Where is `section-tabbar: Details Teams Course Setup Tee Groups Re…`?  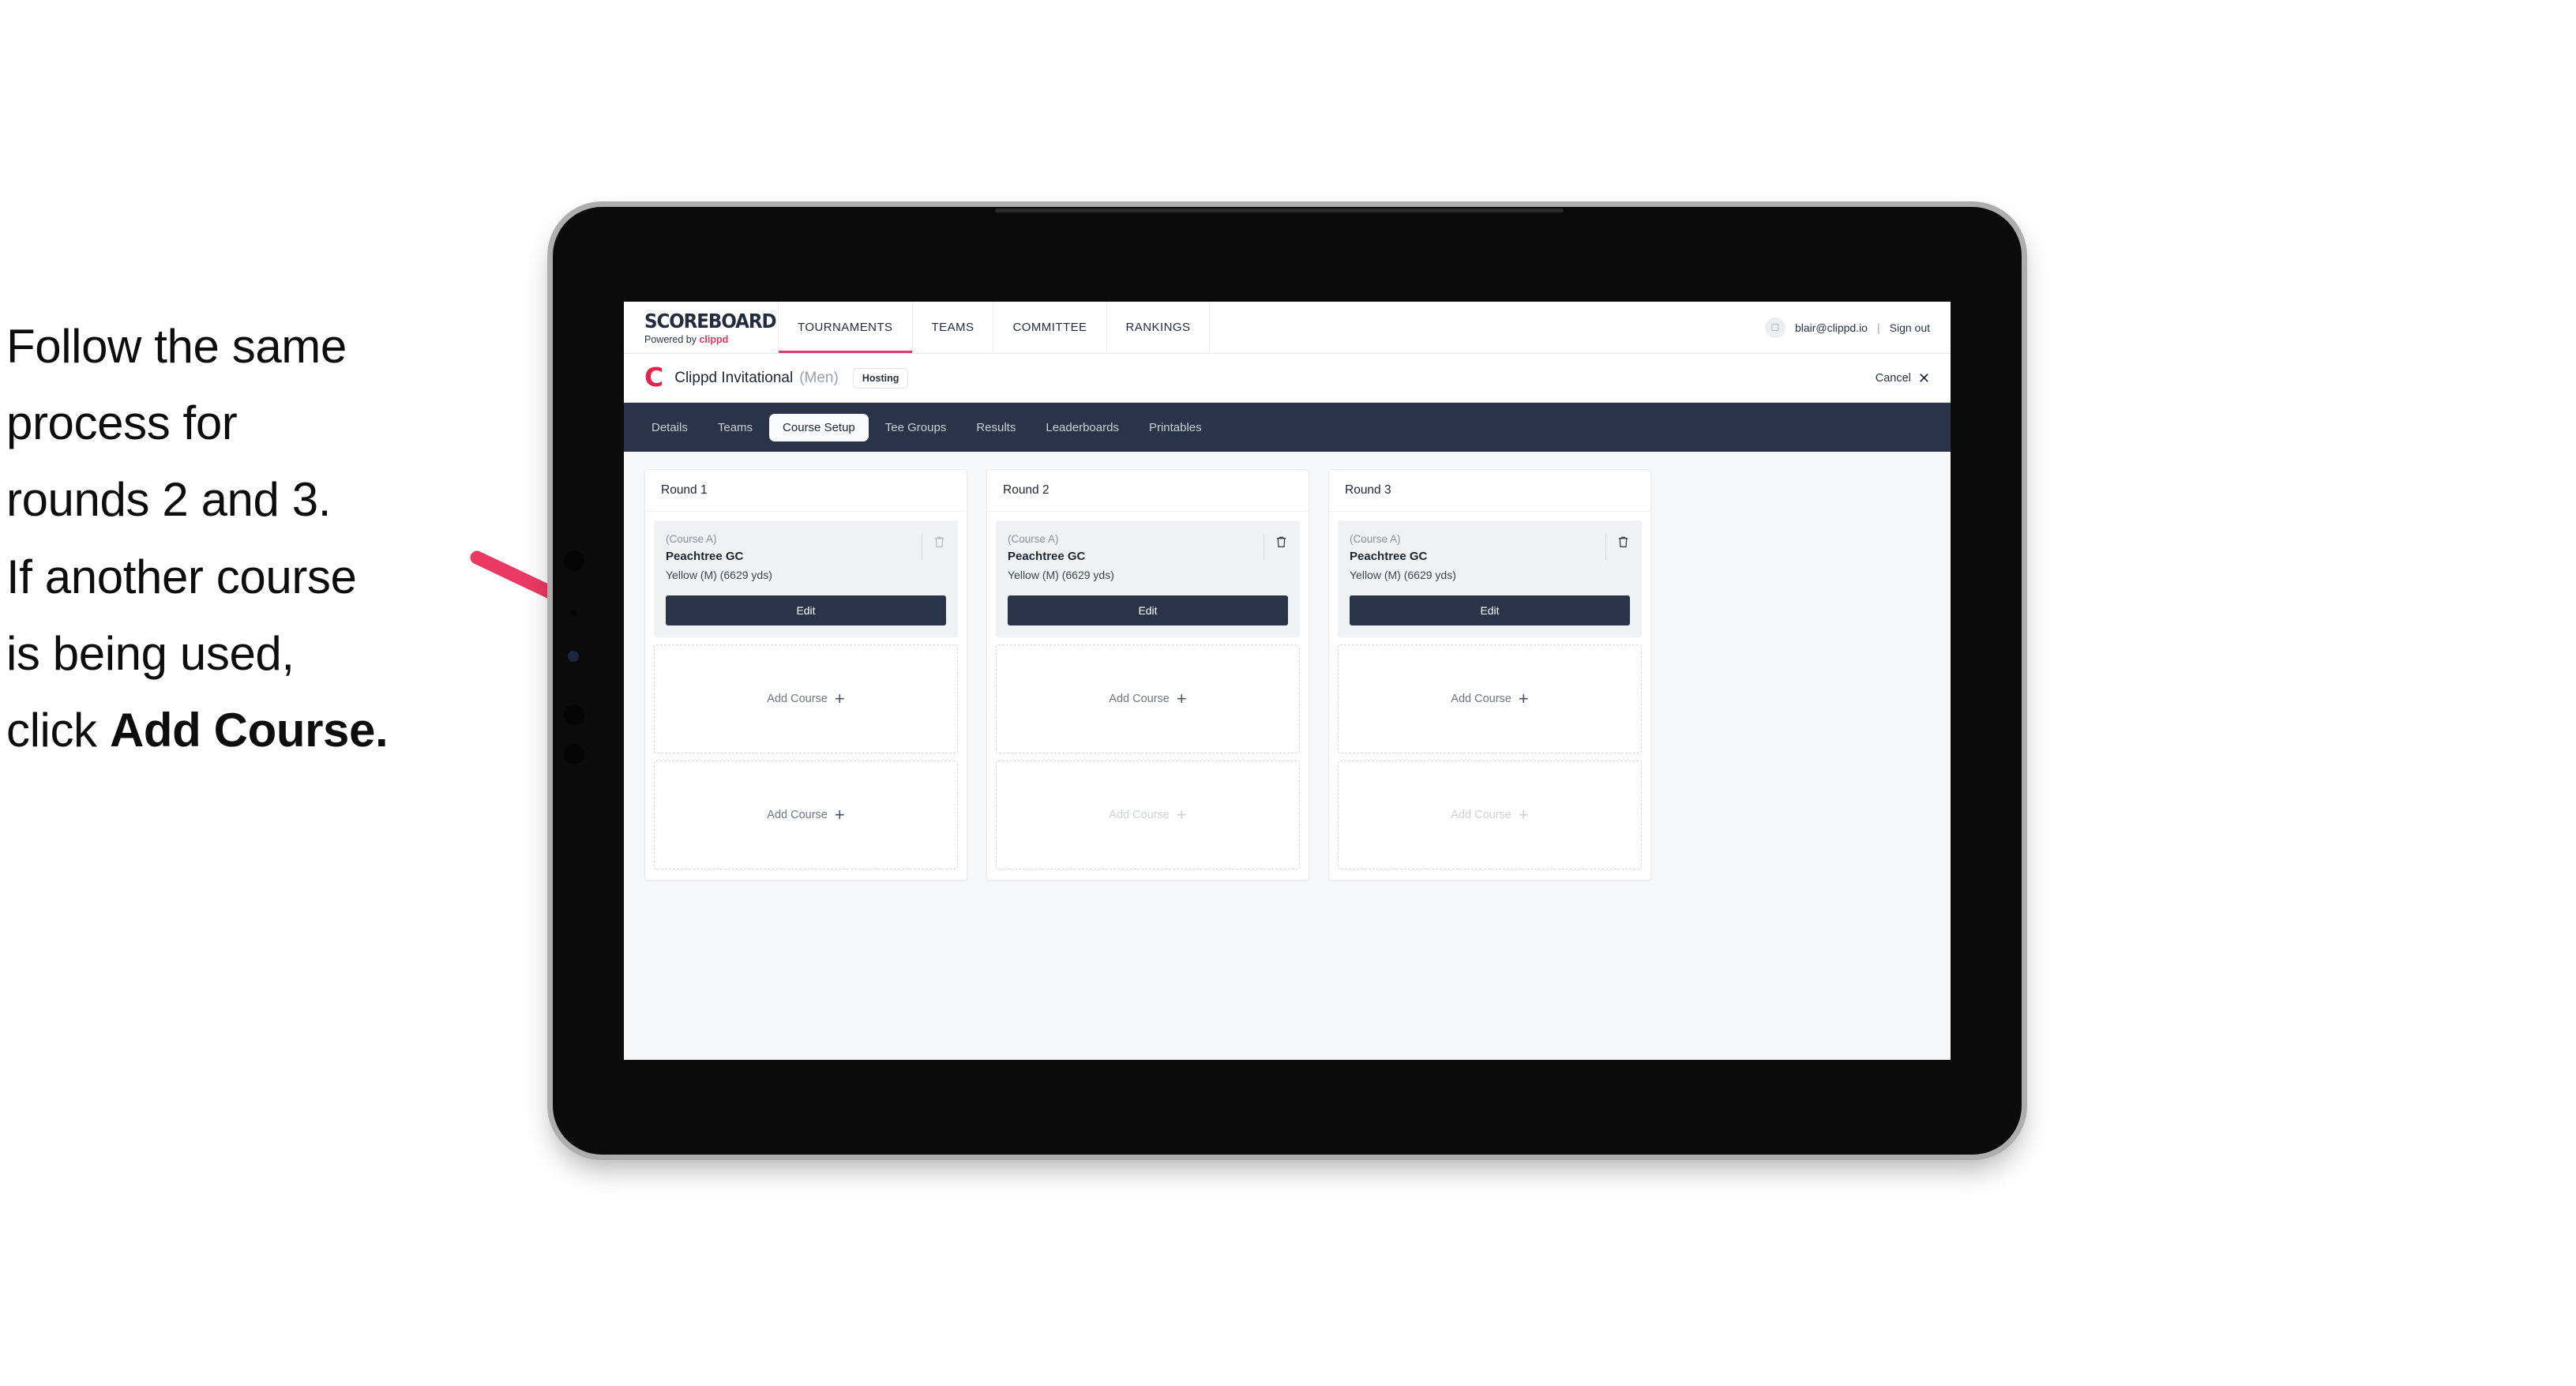 section-tabbar: Details Teams Course Setup Tee Groups Re… is located at coordinates (1287, 427).